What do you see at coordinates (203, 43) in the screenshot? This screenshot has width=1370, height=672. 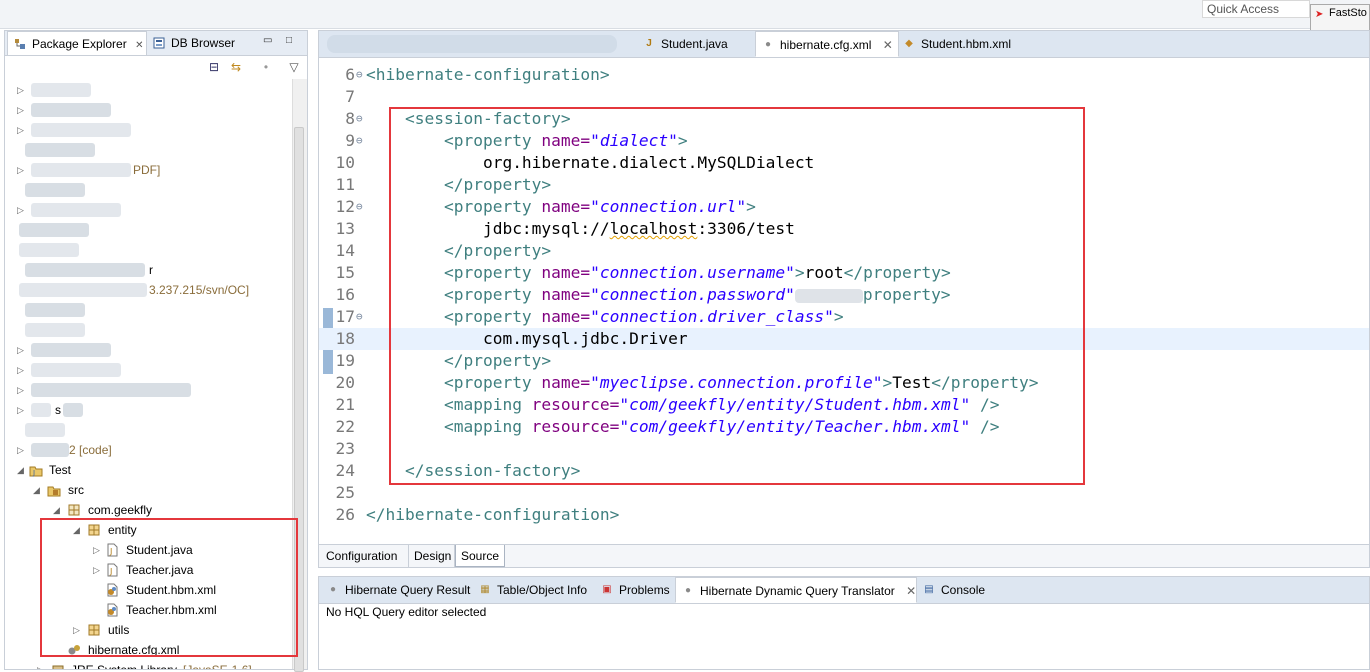 I see `tab-label: DB Browser` at bounding box center [203, 43].